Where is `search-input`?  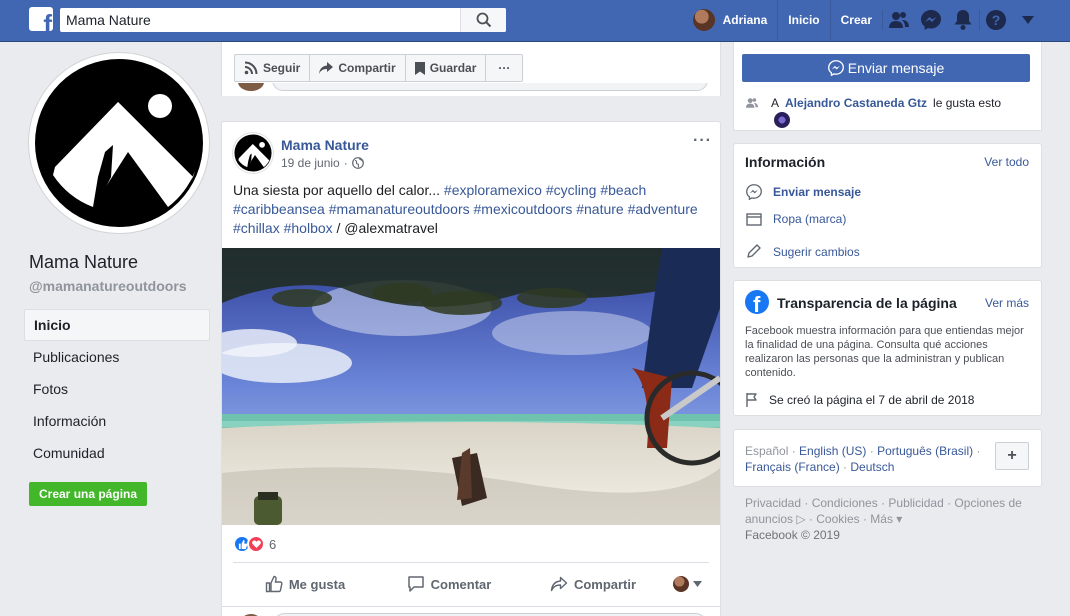
search-input is located at coordinates (260, 20).